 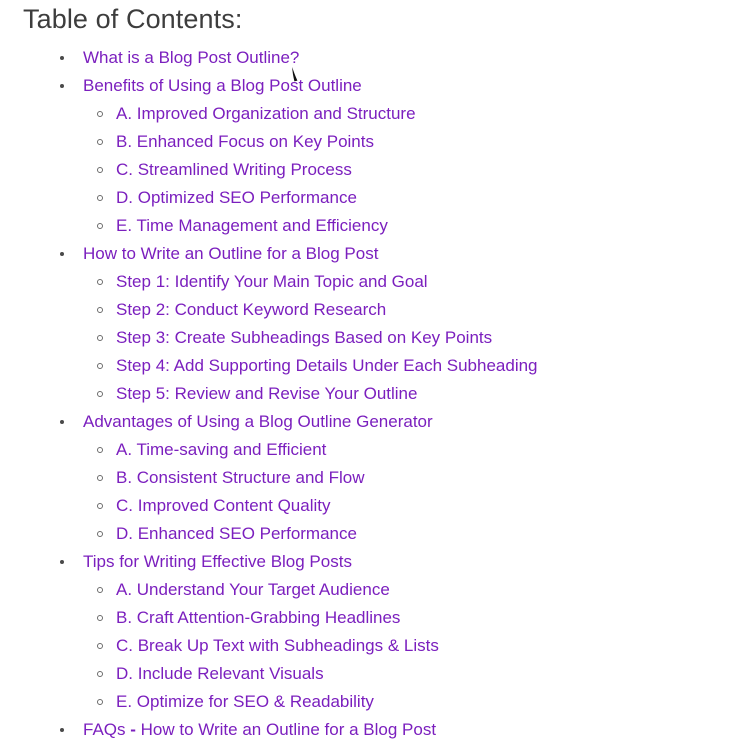 I want to click on toc-list-item: A. Improved Organization and Structure, so click(x=373, y=114).